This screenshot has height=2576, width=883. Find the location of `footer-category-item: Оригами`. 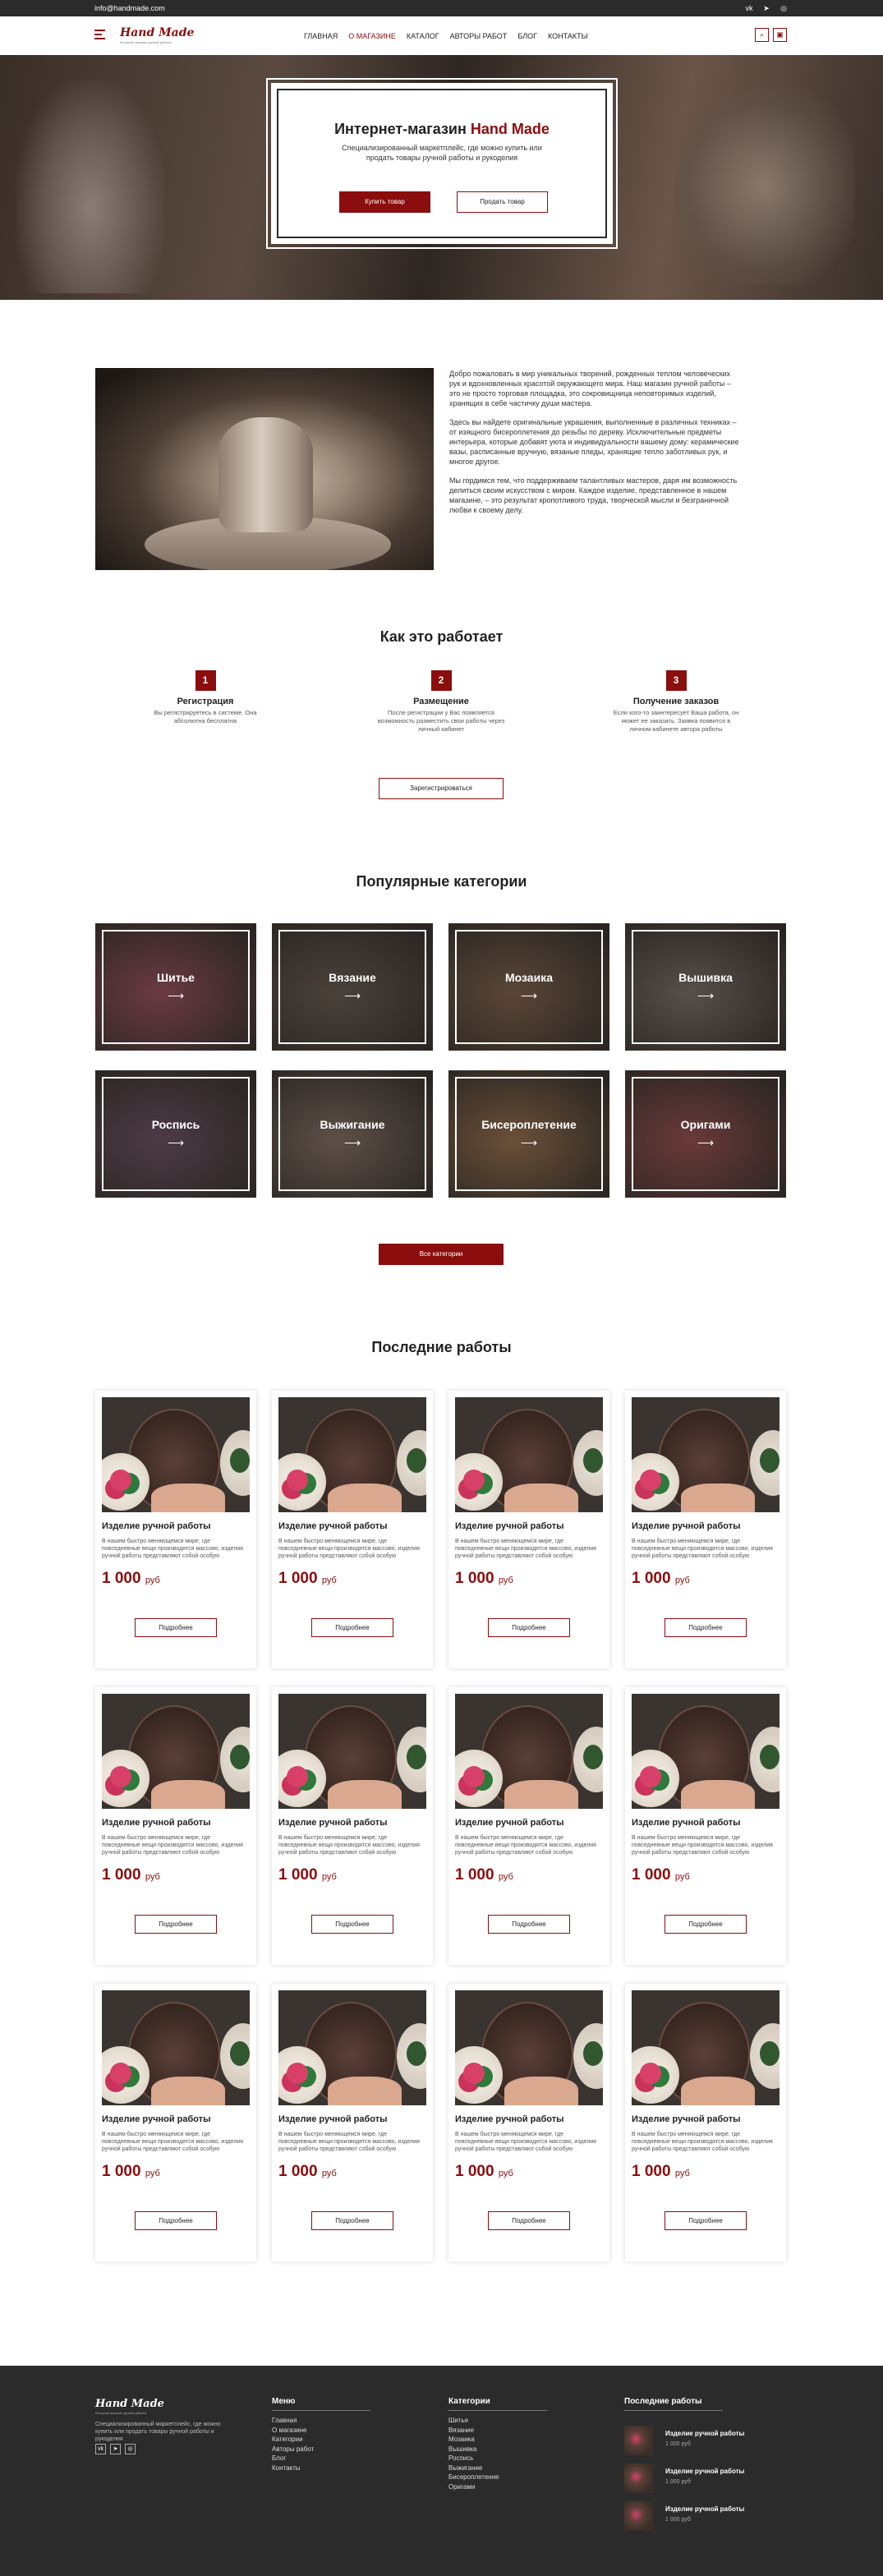

footer-category-item: Оригами is located at coordinates (497, 2487).